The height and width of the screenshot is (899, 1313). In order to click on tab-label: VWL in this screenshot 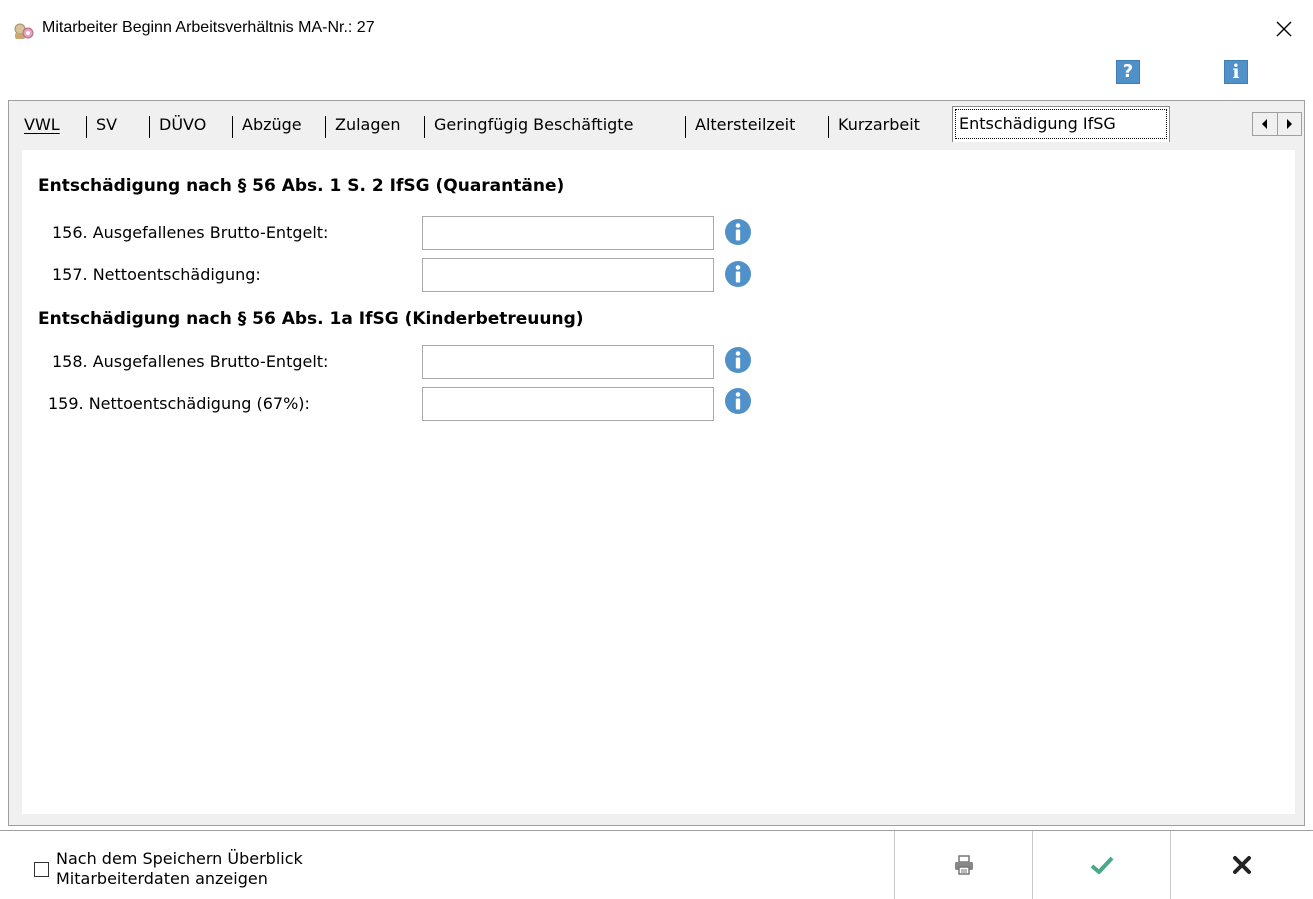, I will do `click(42, 124)`.